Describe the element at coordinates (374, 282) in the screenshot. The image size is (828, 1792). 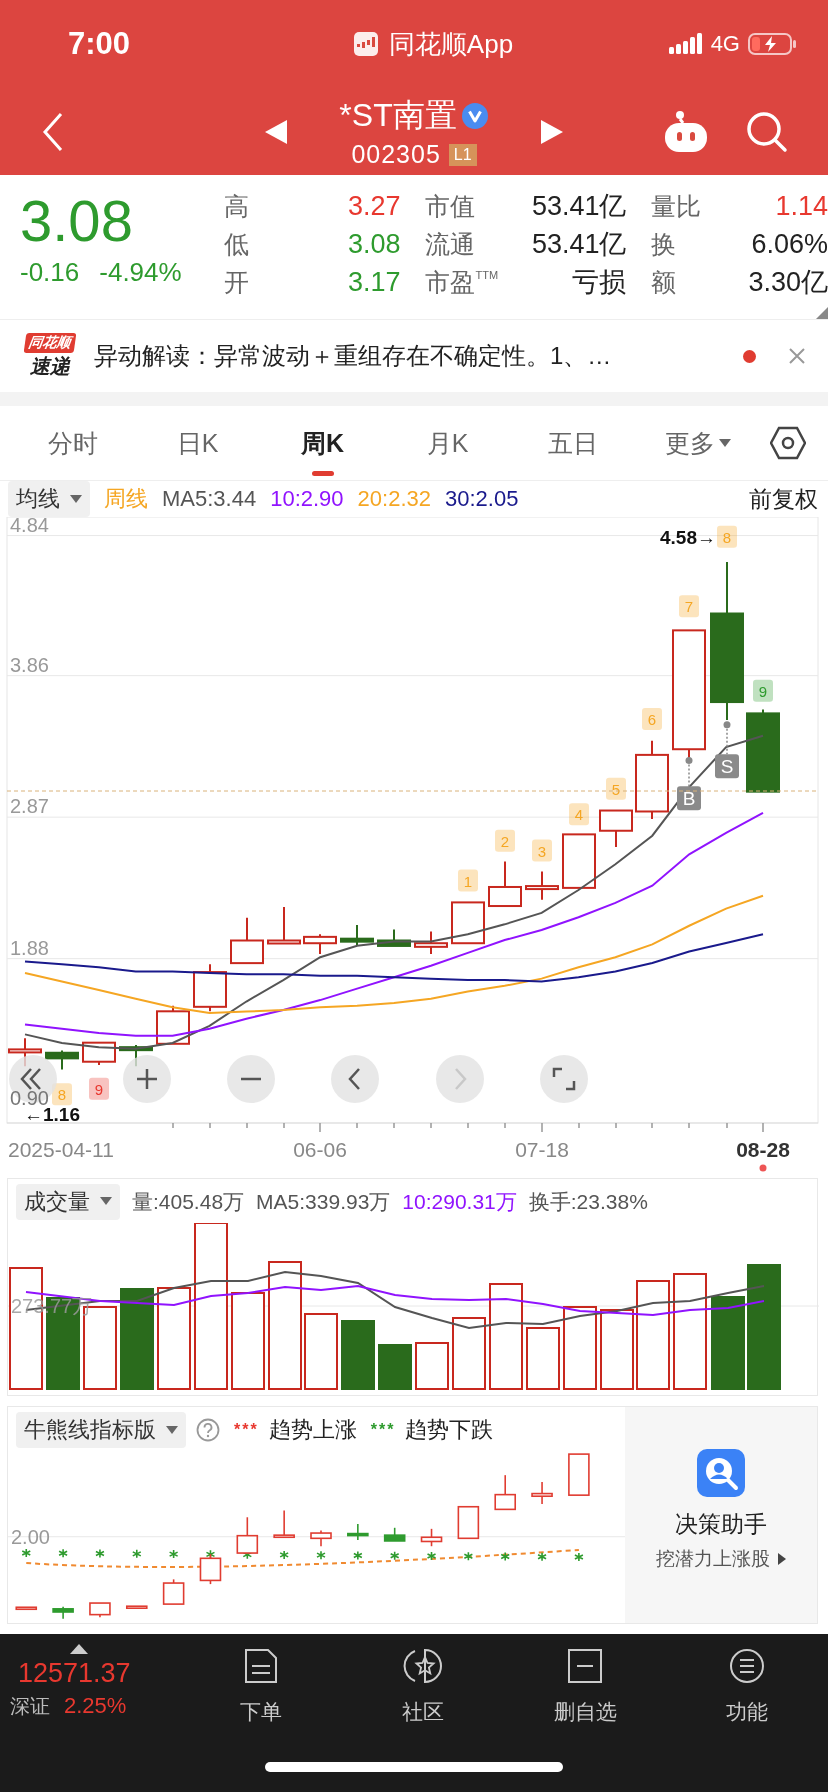
I see `stat-value: 3.17` at that location.